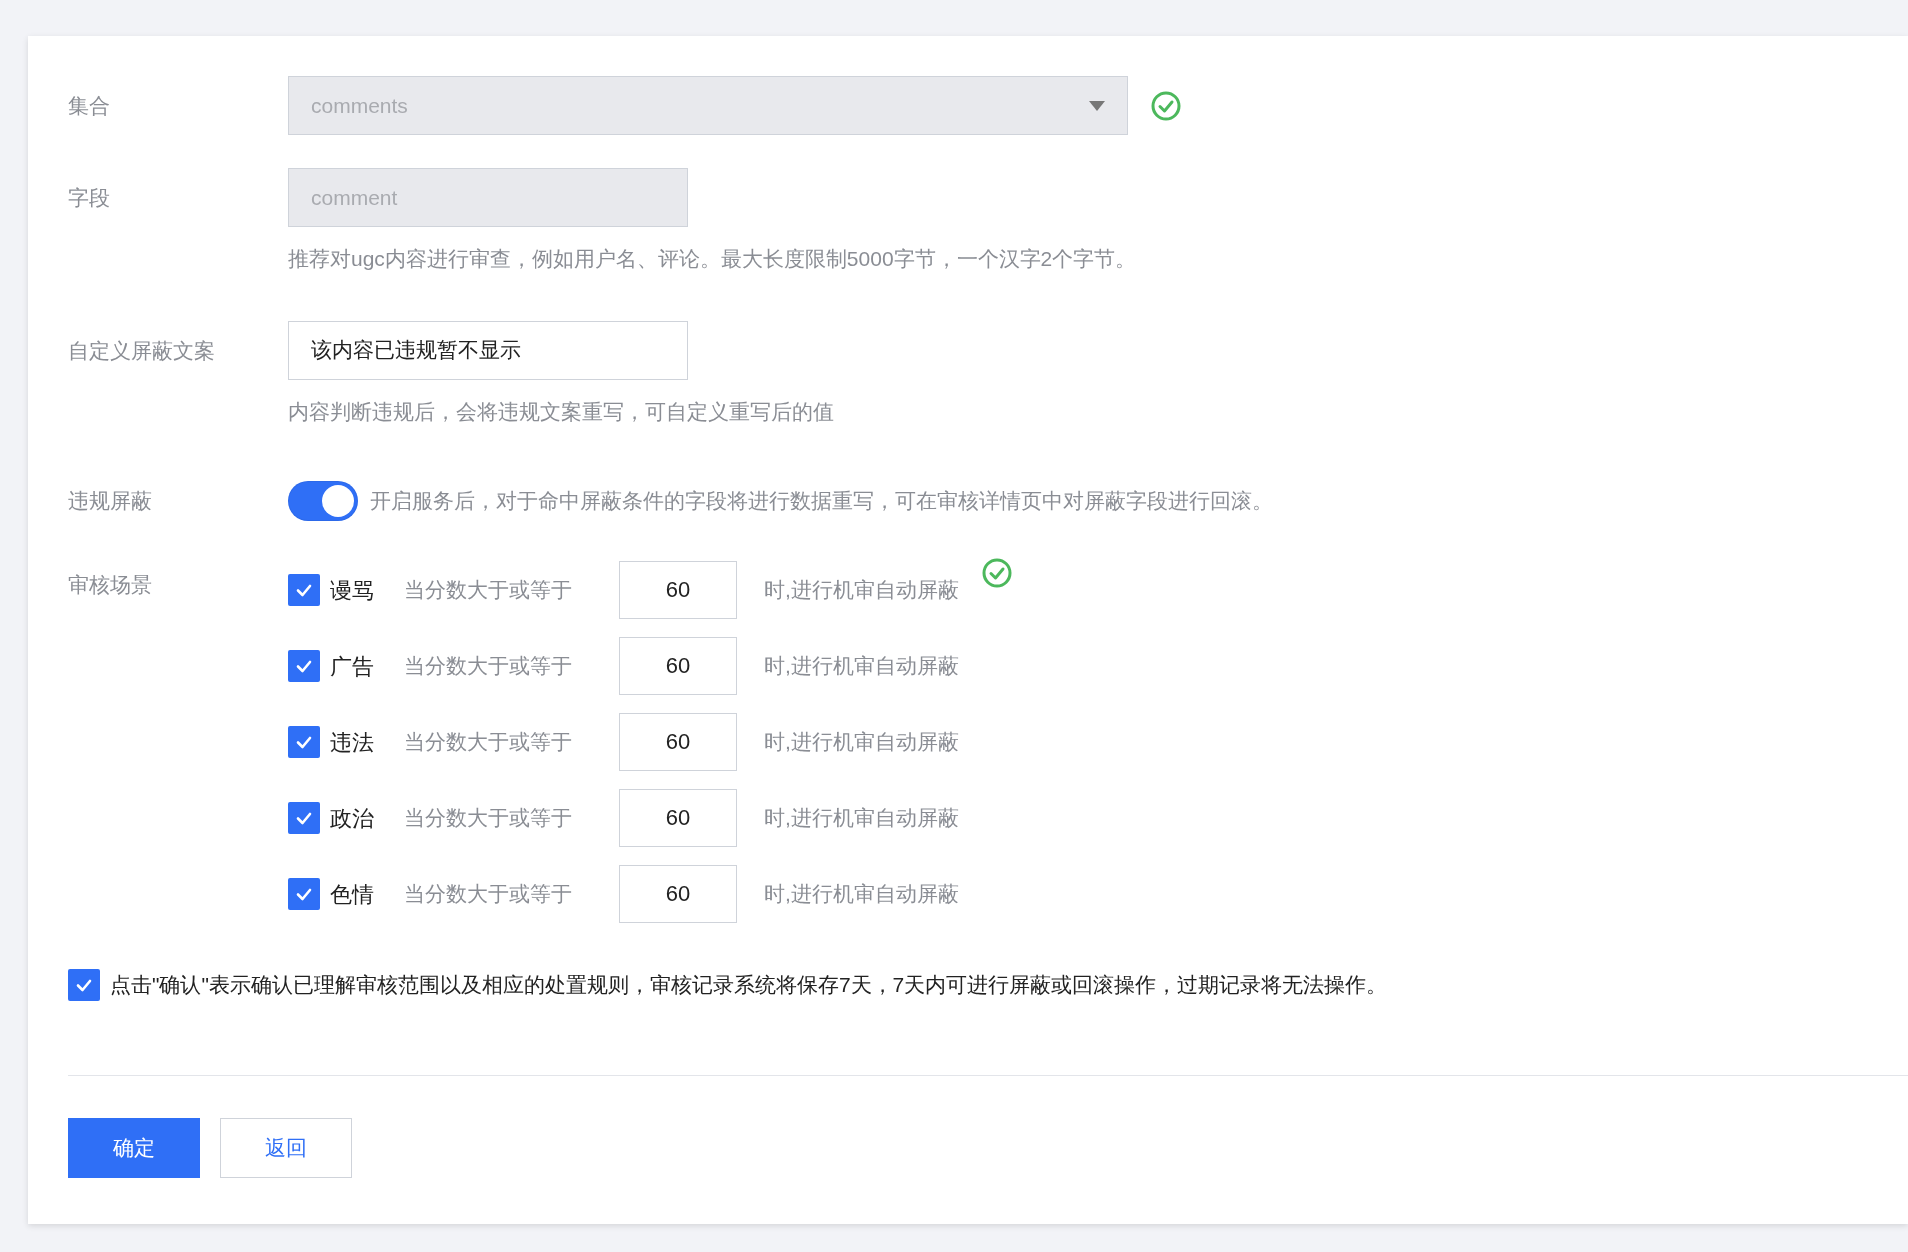 This screenshot has width=1908, height=1252. What do you see at coordinates (561, 411) in the screenshot?
I see `hint-text: 内容判断违规后，会将违规文案重写，可自定义重写后的值` at bounding box center [561, 411].